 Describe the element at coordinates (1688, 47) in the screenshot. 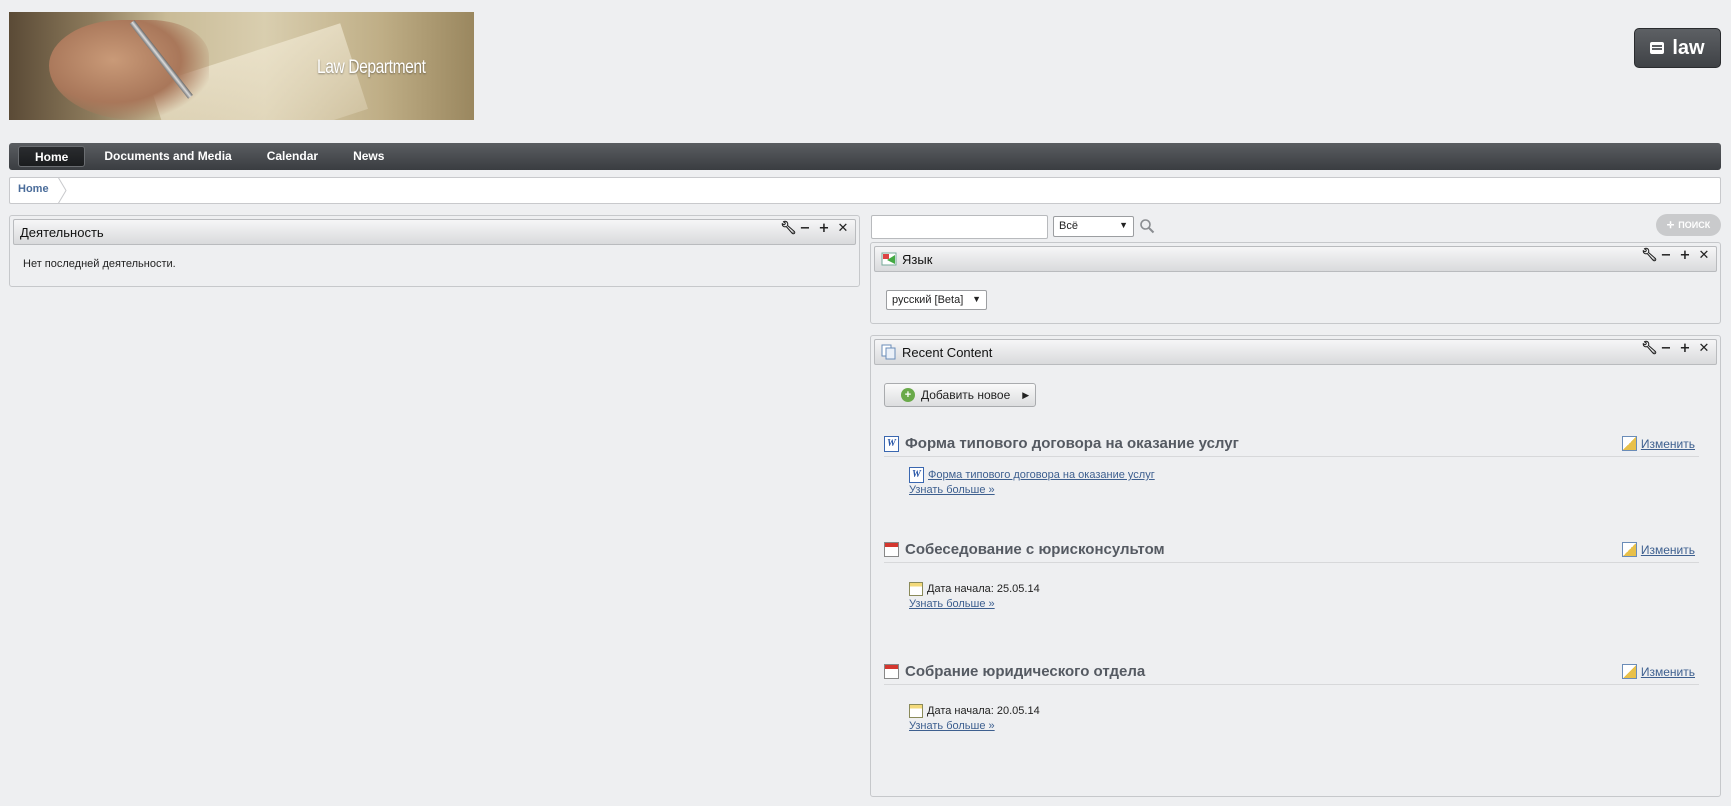

I see `site-button-label: law` at that location.